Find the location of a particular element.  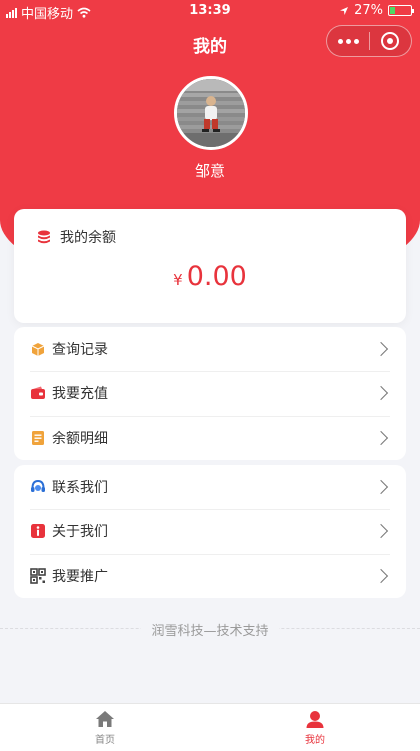

battery-icon is located at coordinates (401, 10).